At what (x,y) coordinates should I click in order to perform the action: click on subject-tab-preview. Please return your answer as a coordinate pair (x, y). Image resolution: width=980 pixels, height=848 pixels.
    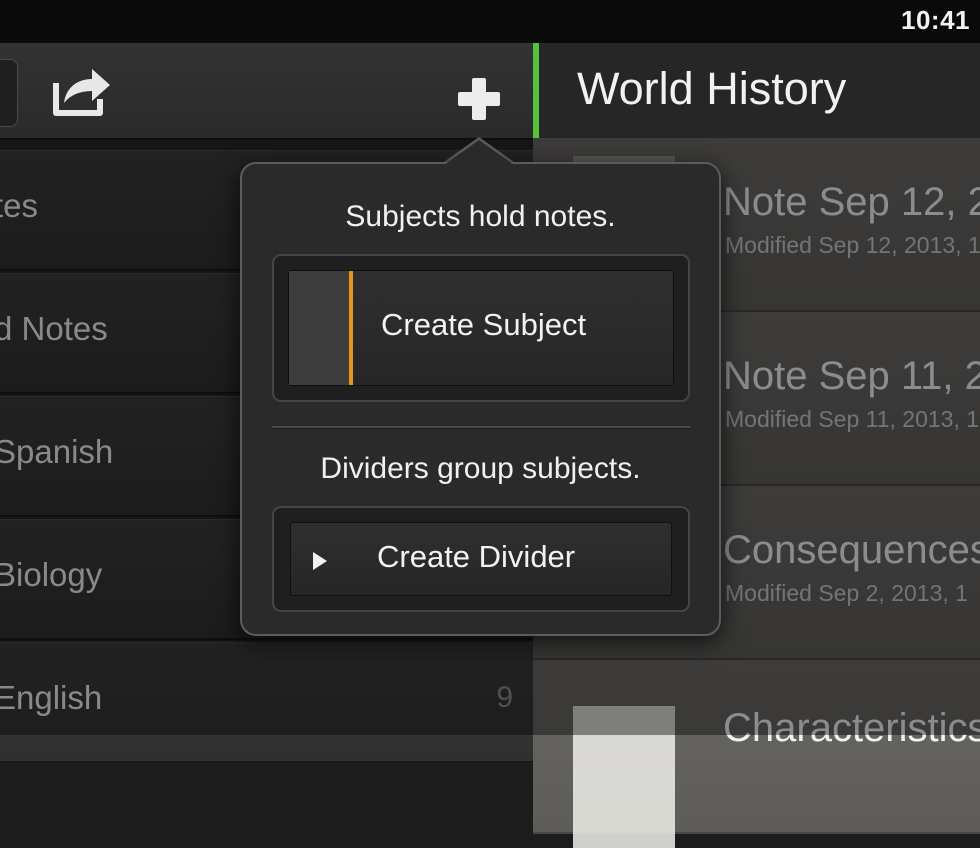
    Looking at the image, I should click on (319, 328).